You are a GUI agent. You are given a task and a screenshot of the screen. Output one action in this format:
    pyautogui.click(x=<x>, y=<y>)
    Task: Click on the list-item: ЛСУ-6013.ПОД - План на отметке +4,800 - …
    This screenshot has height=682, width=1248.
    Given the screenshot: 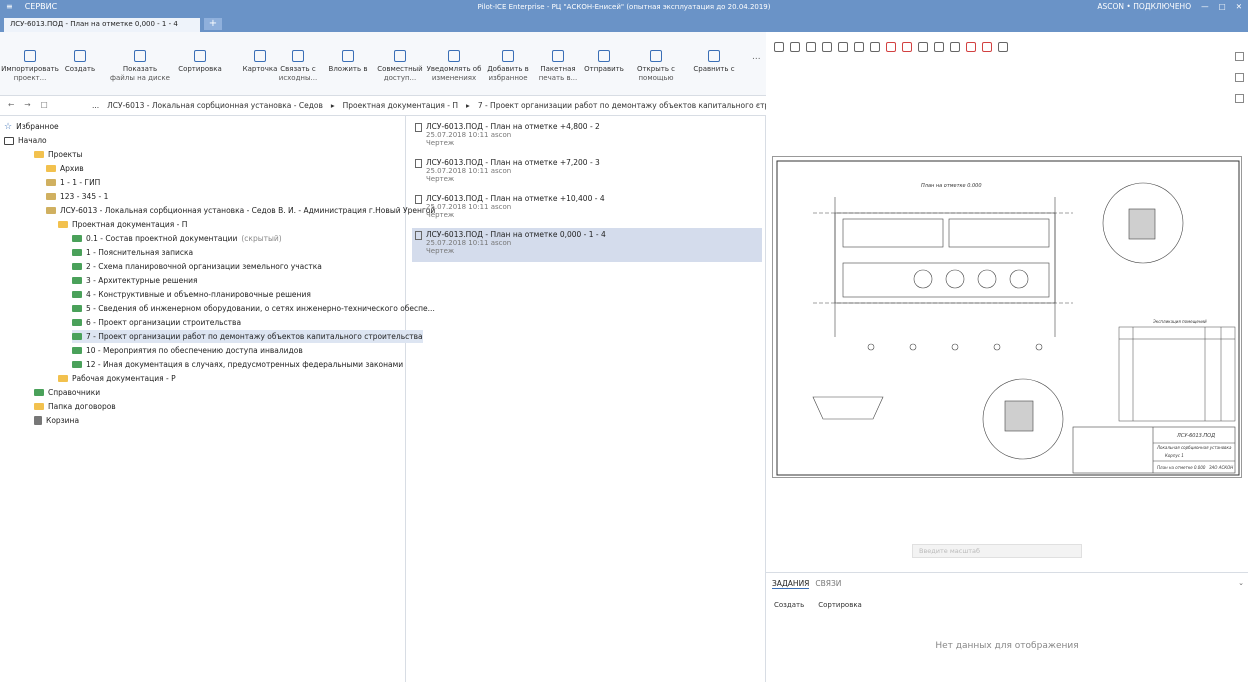 What is the action you would take?
    pyautogui.click(x=587, y=137)
    